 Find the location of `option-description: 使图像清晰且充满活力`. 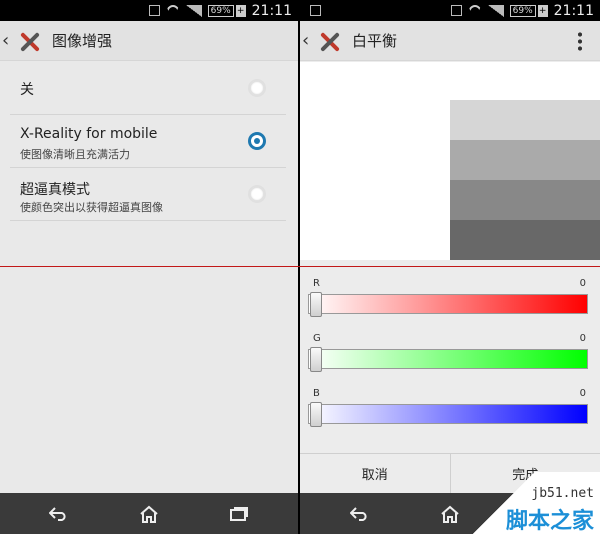

option-description: 使图像清晰且充满活力 is located at coordinates (75, 154).